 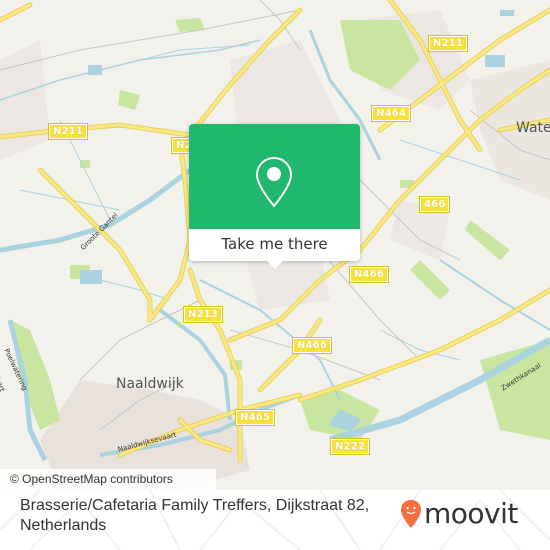 I want to click on place-label-naaldwijk: Naaldwijk, so click(x=150, y=384).